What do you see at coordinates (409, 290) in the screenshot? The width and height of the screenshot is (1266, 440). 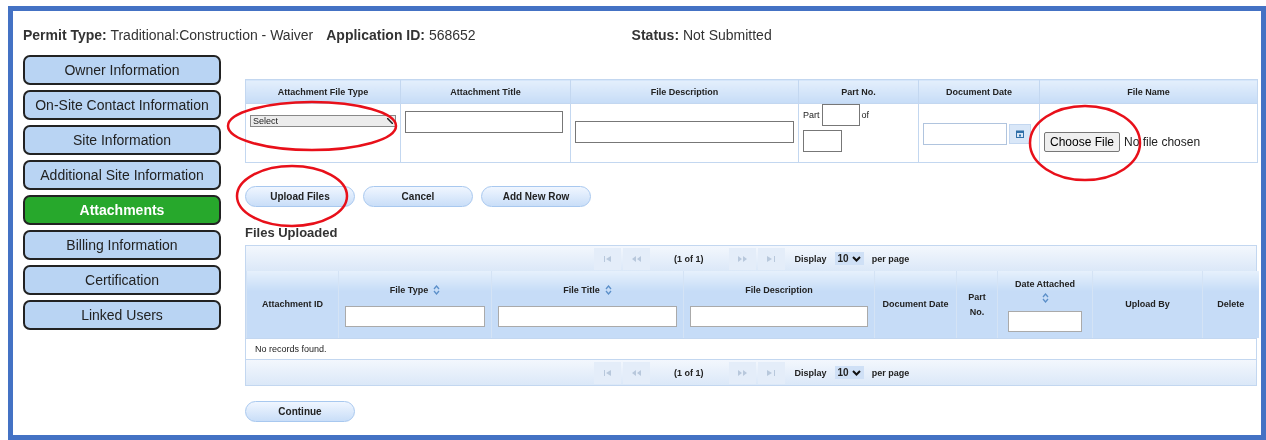 I see `column-header: File Type` at bounding box center [409, 290].